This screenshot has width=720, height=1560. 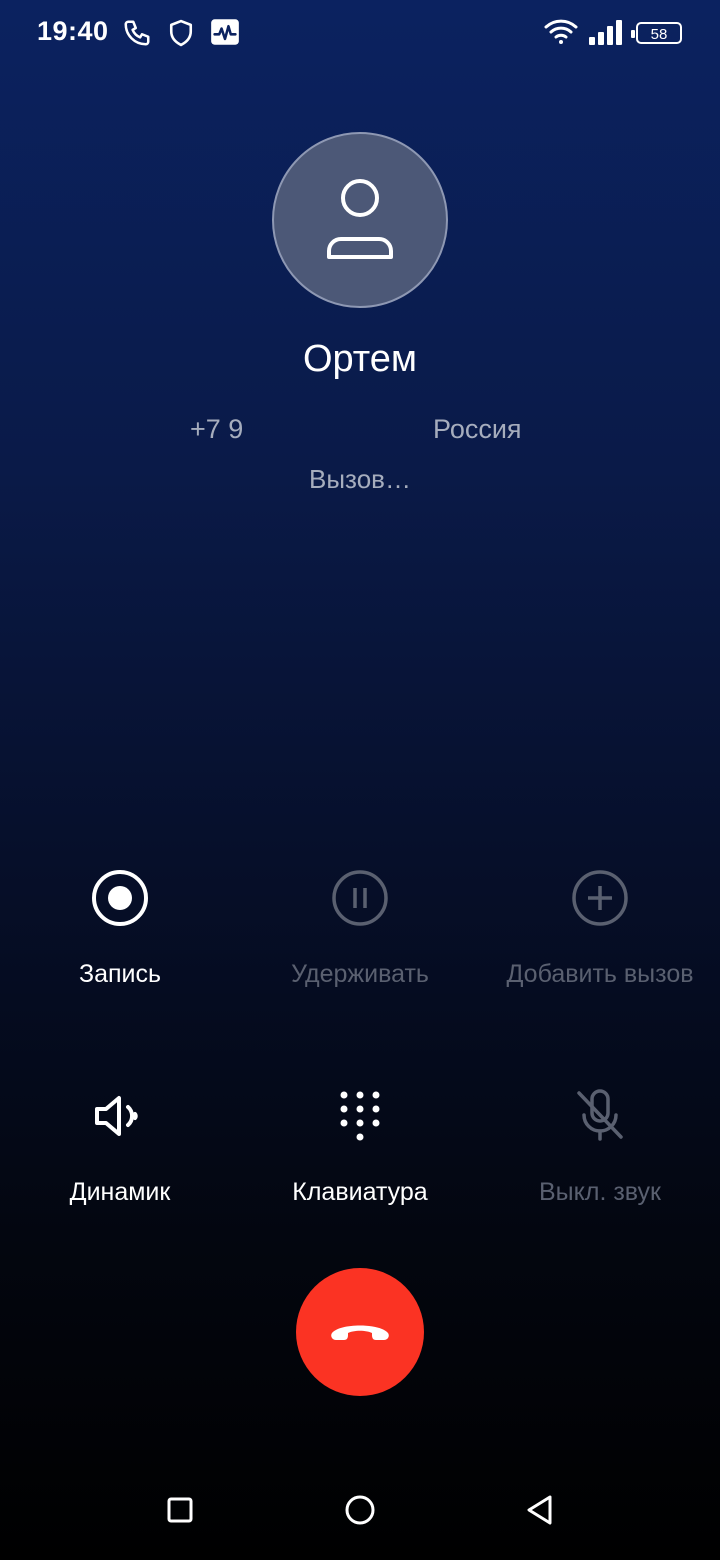 I want to click on hold-button: Удерживать, so click(x=360, y=928).